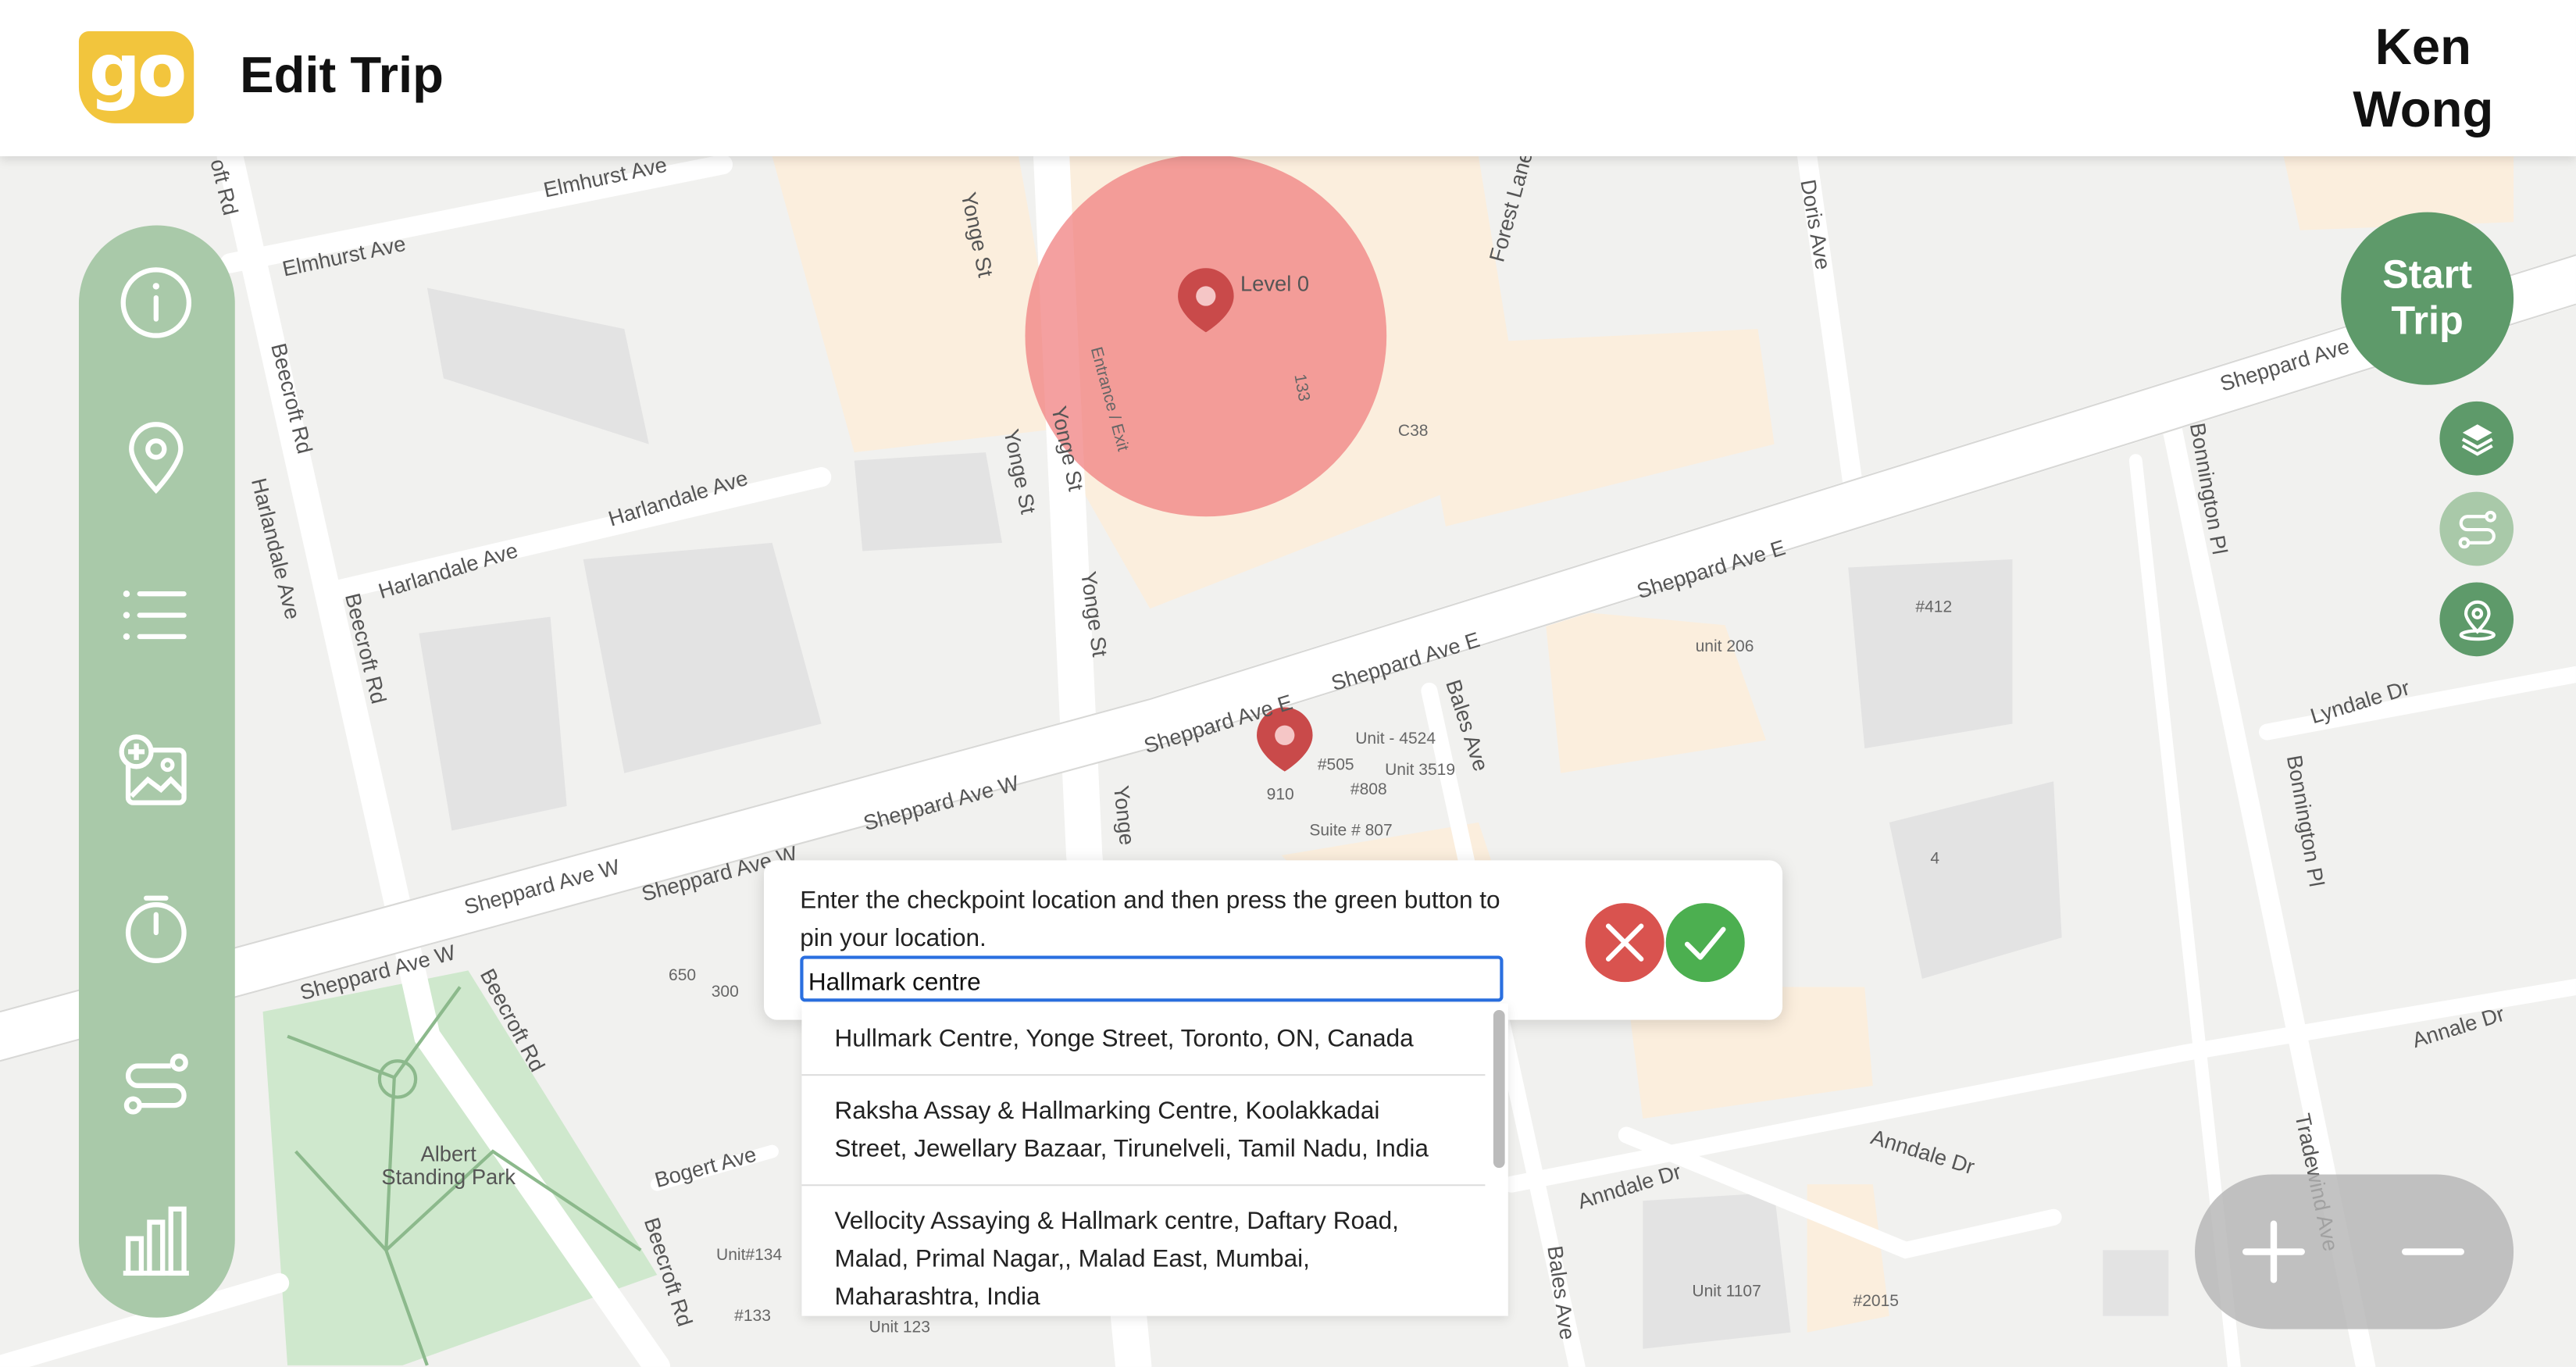  I want to click on poi-label: 300, so click(725, 992).